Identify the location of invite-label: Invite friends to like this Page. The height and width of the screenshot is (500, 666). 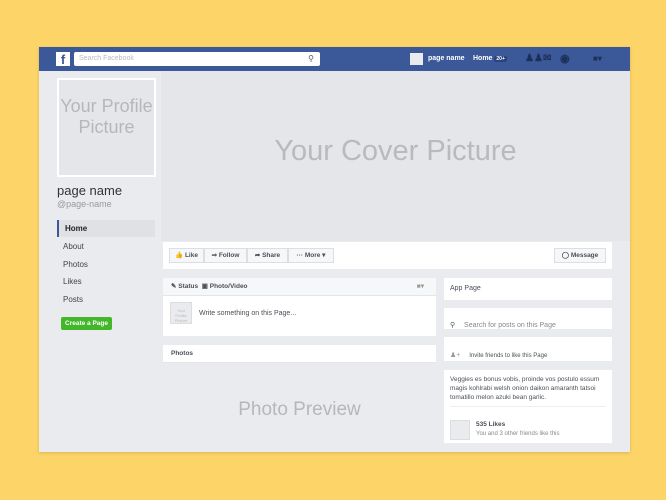
(508, 356).